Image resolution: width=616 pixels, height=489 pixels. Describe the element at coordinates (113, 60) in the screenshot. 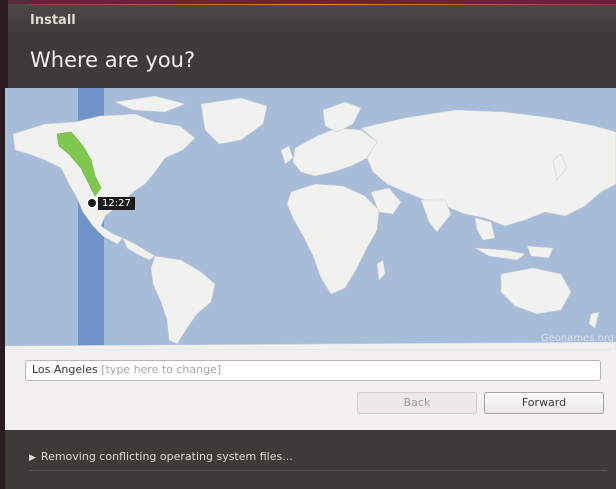

I see `page-heading: Where are you?` at that location.